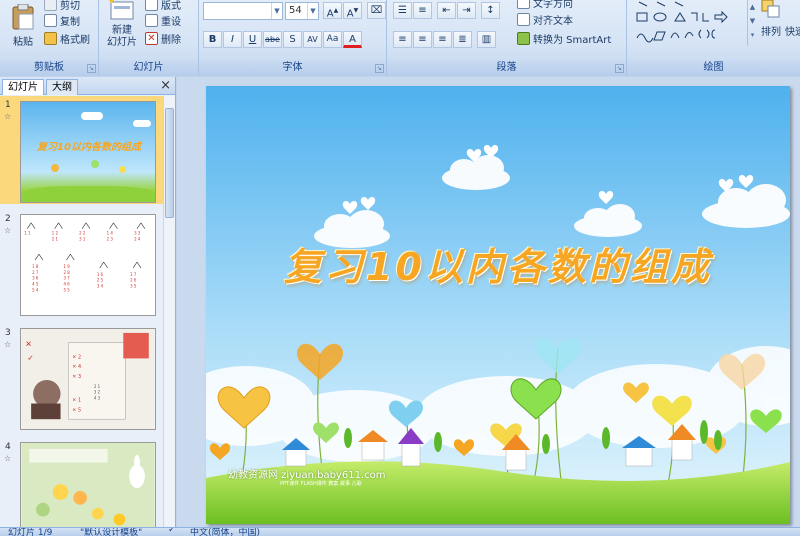  What do you see at coordinates (572, 40) in the screenshot?
I see `smartart-label: 转换为 SmartArt` at bounding box center [572, 40].